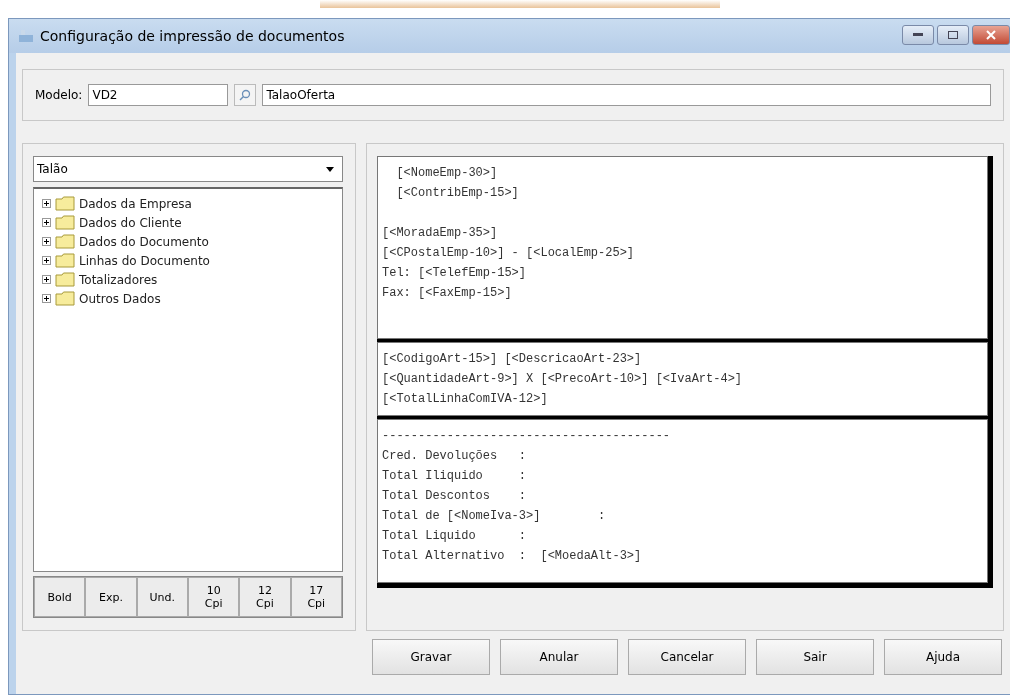 This screenshot has width=1010, height=695. I want to click on tree-item: Dados do Cliente, so click(130, 222).